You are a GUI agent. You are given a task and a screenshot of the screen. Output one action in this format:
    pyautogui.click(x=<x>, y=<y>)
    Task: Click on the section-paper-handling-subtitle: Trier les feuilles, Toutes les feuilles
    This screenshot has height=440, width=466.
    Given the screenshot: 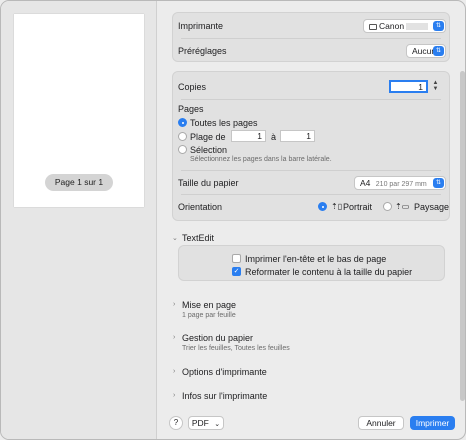 What is the action you would take?
    pyautogui.click(x=236, y=348)
    